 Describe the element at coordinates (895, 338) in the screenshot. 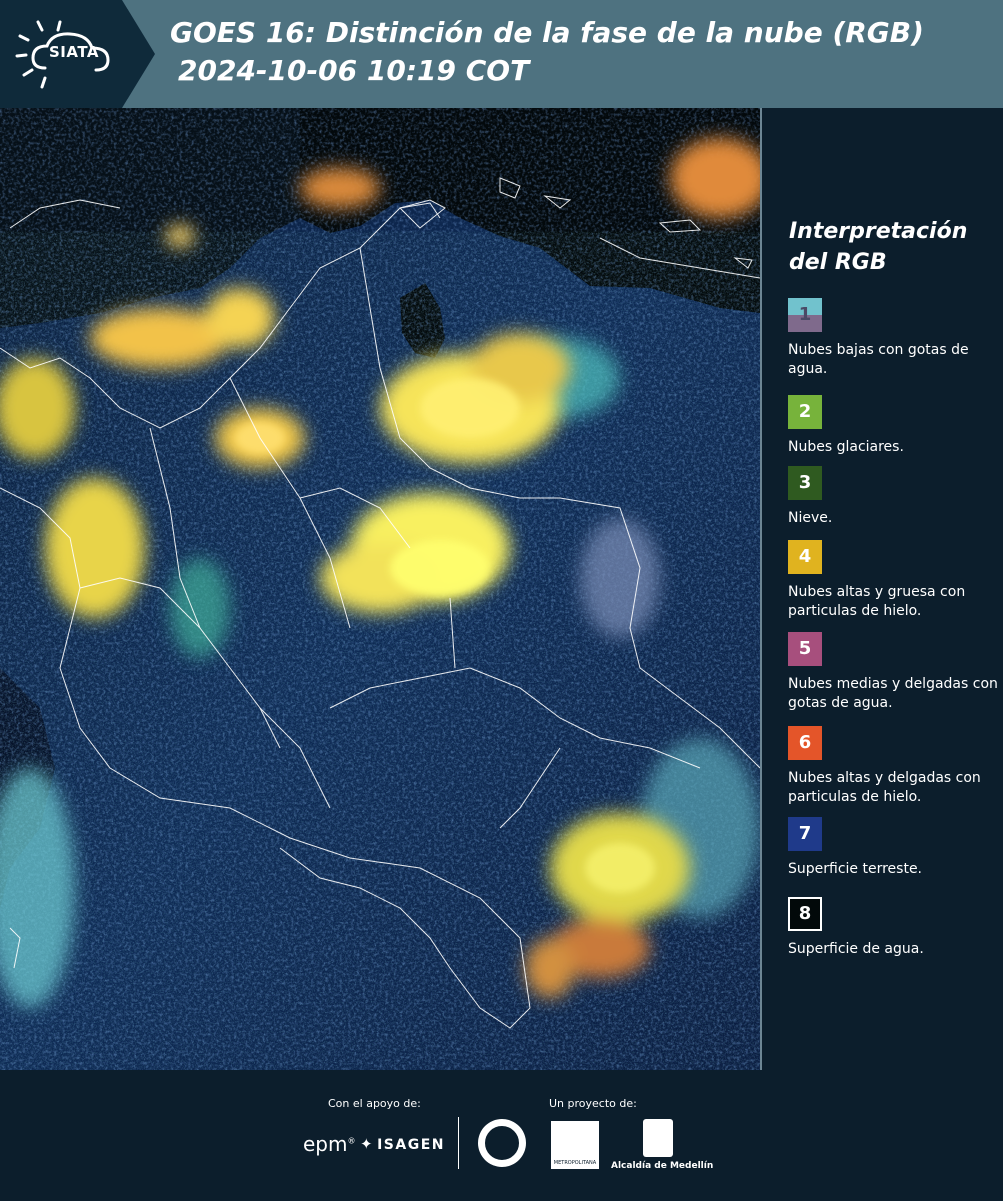

I see `legend-item-1: 1 Nubes bajas con gotas de agua.` at that location.